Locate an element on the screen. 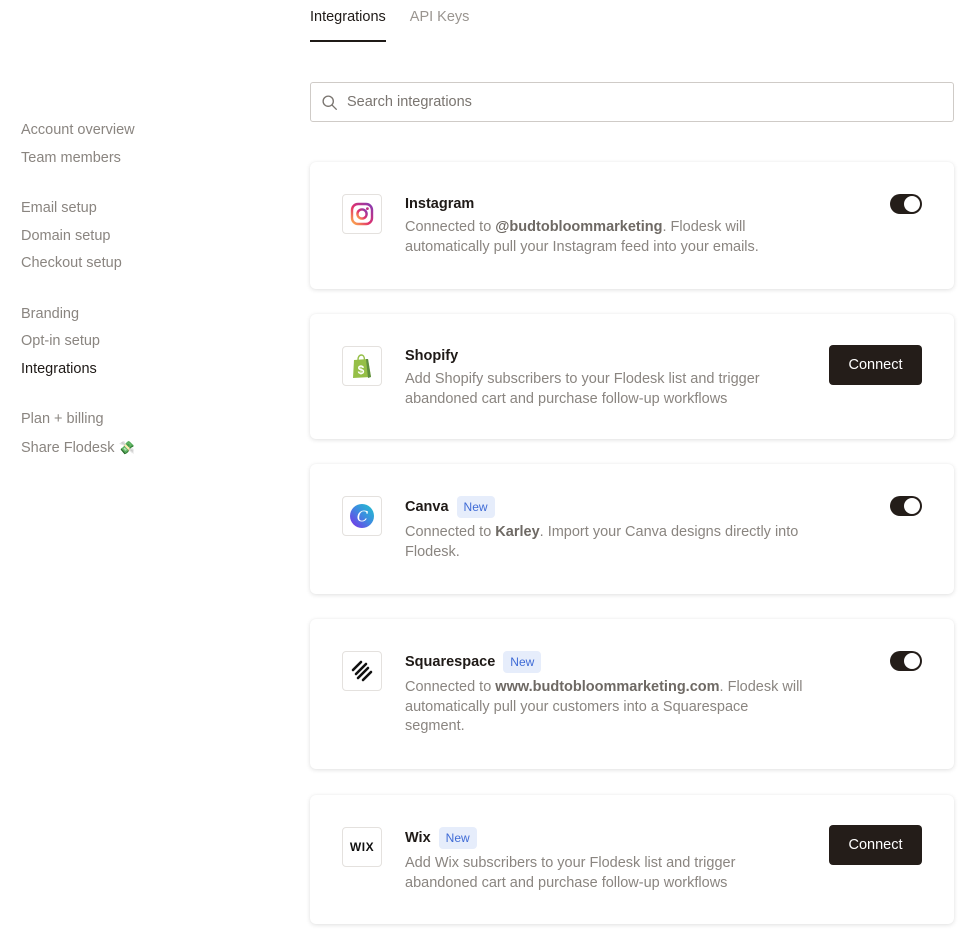 The image size is (978, 946). nav-group-account: Account overview Team members is located at coordinates (131, 144).